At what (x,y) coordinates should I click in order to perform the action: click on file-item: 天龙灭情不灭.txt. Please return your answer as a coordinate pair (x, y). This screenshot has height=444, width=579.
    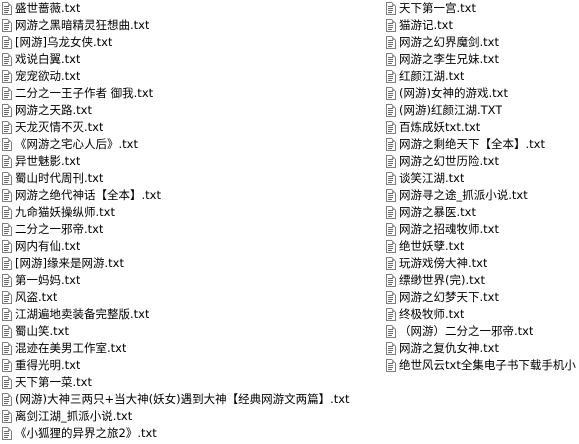
    Looking at the image, I should click on (192, 127).